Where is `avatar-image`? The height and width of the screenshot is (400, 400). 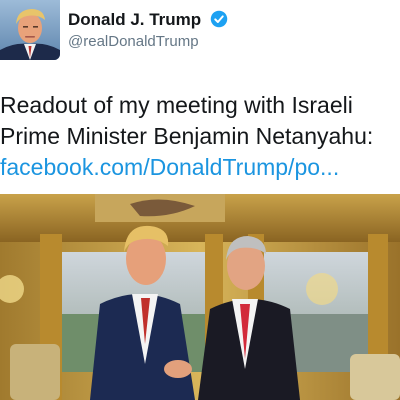
avatar-image is located at coordinates (30, 30).